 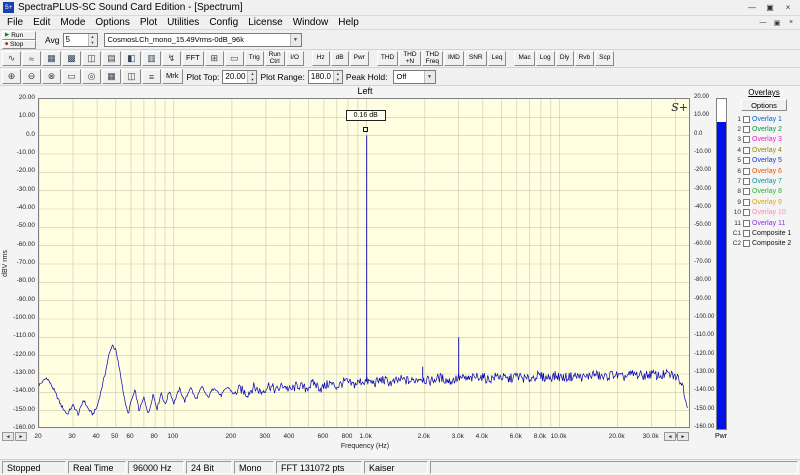 What do you see at coordinates (348, 22) in the screenshot?
I see `menu-item-help: Help` at bounding box center [348, 22].